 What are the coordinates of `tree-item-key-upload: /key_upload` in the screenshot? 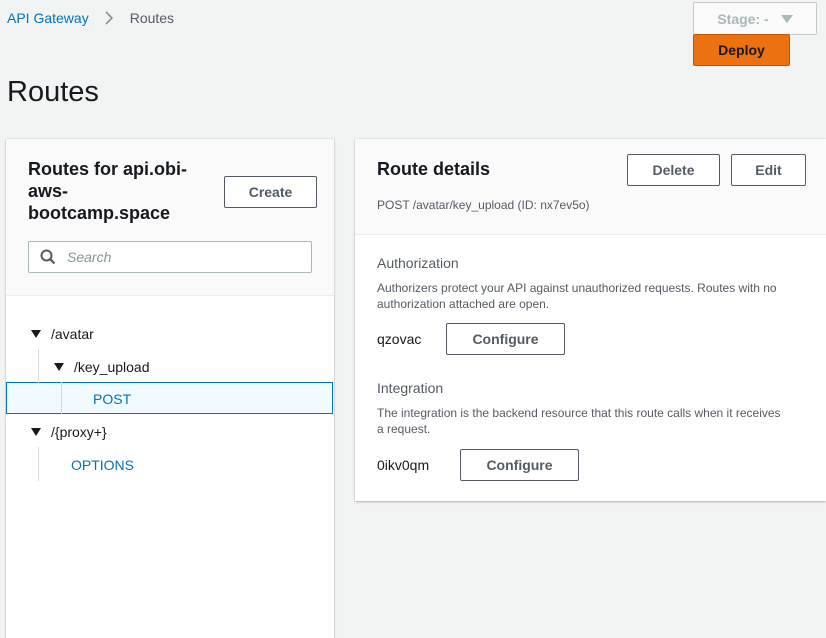 It's located at (102, 367).